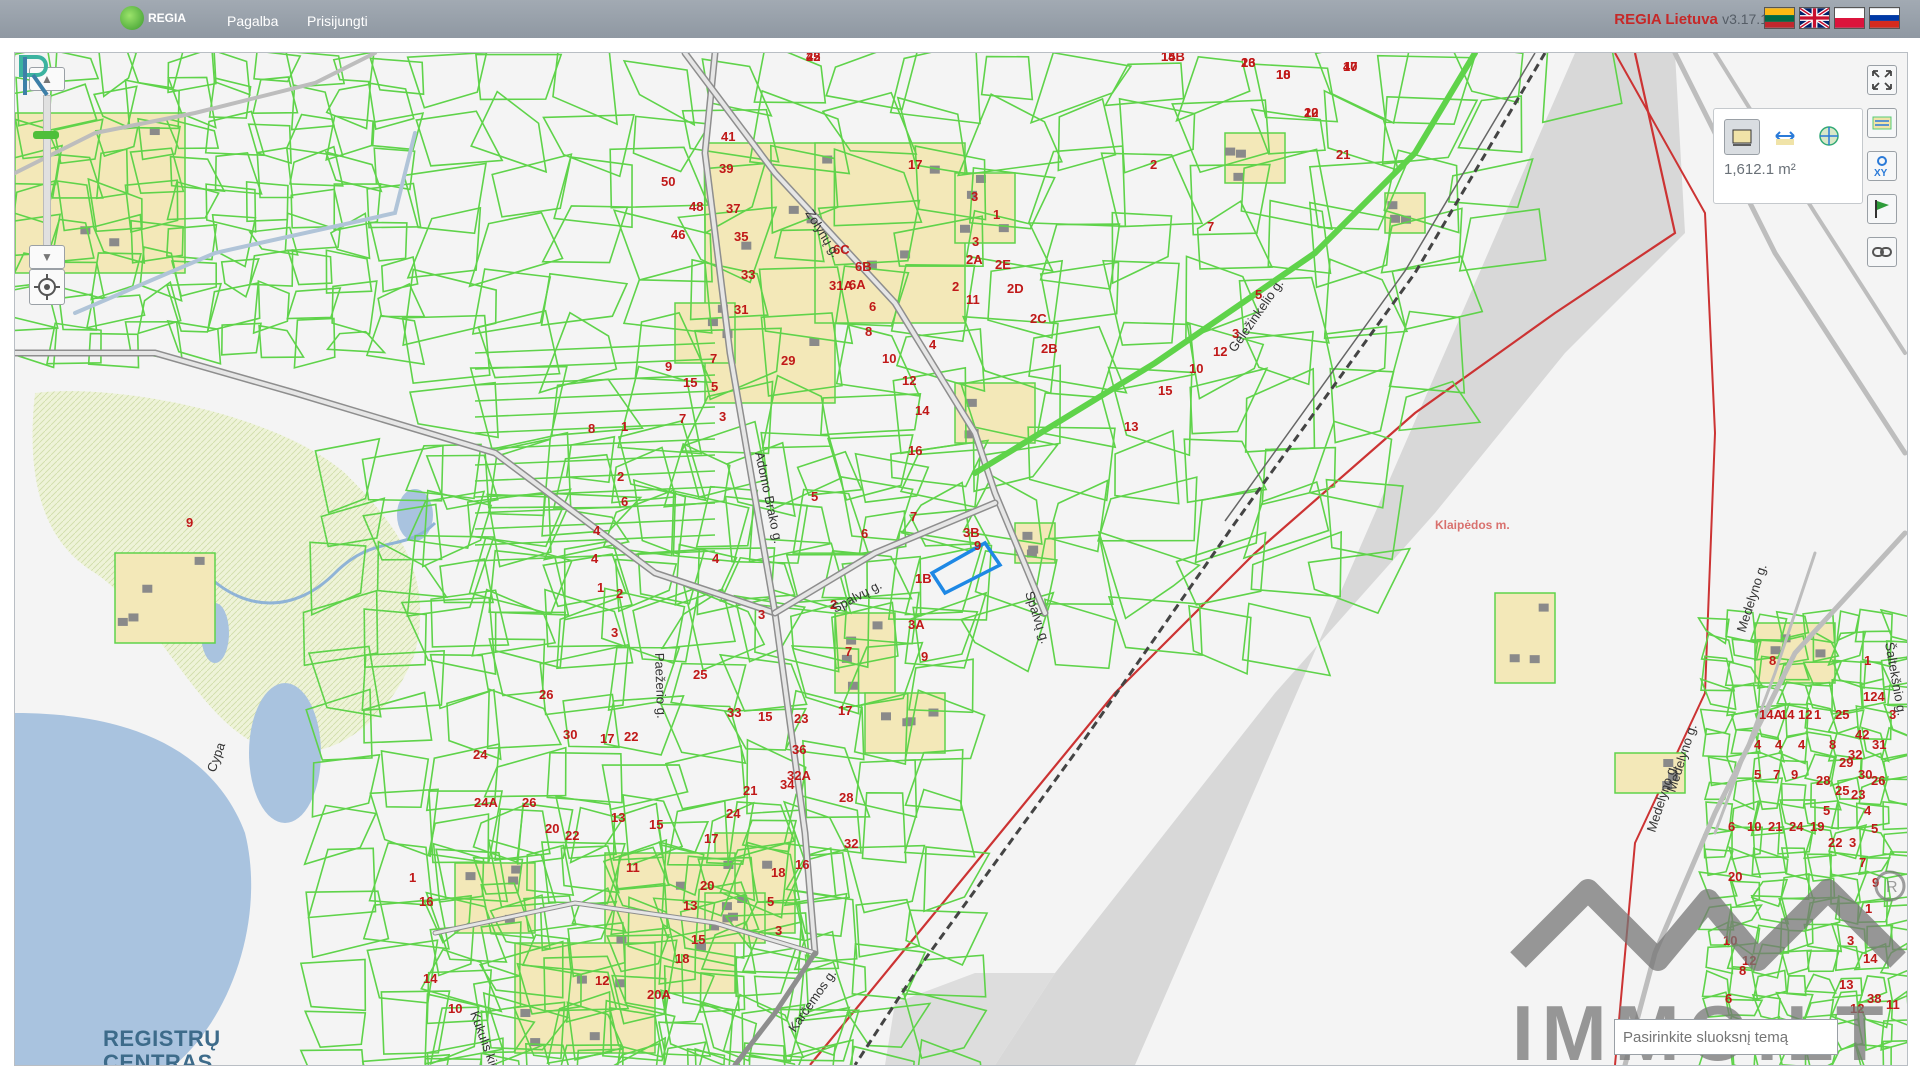 This screenshot has width=1920, height=1080. Describe the element at coordinates (570, 734) in the screenshot. I see `parcel-number: 30` at that location.